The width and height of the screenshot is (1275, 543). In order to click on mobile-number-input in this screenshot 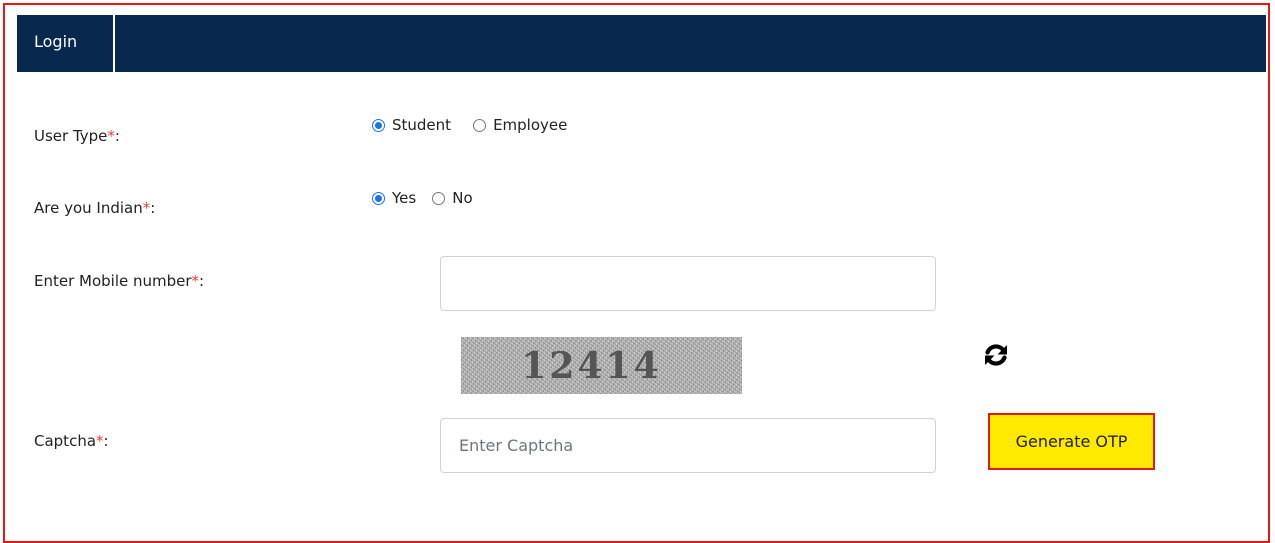, I will do `click(688, 283)`.